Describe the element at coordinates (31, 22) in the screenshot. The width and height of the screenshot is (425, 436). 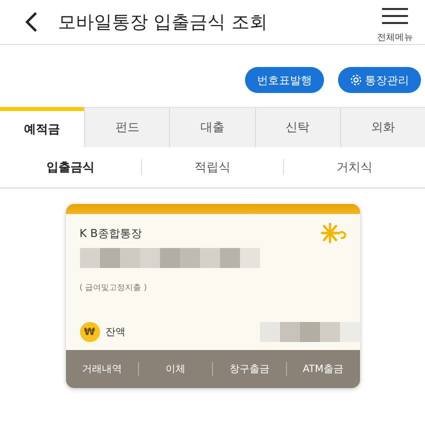
I see `back-icon` at that location.